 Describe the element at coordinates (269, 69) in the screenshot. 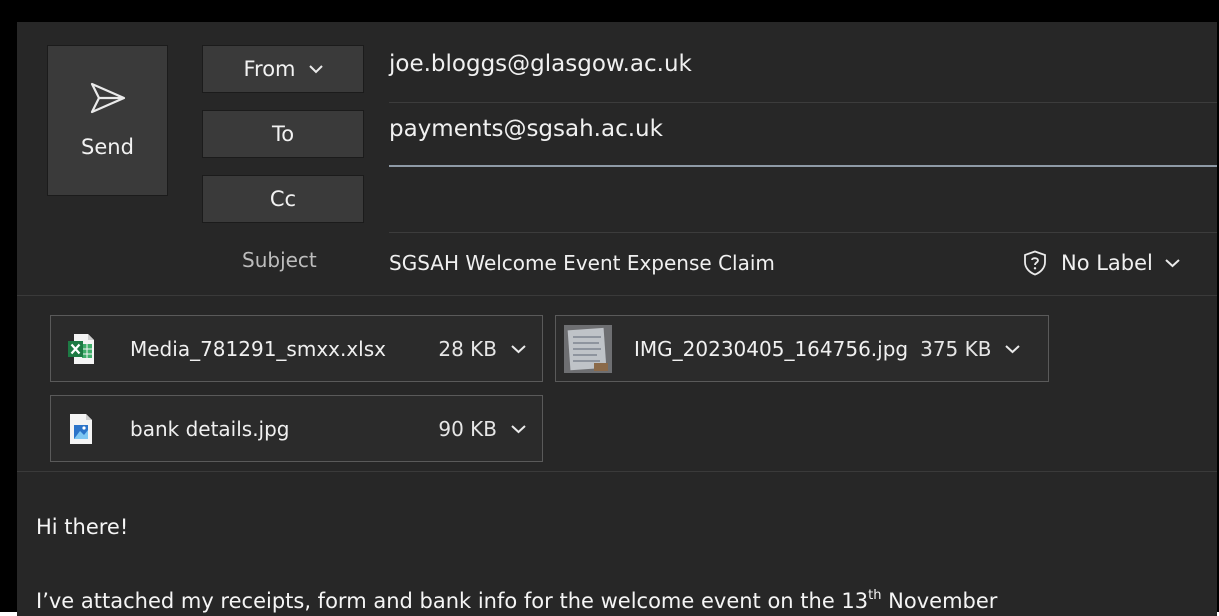

I see `from-label: From` at that location.